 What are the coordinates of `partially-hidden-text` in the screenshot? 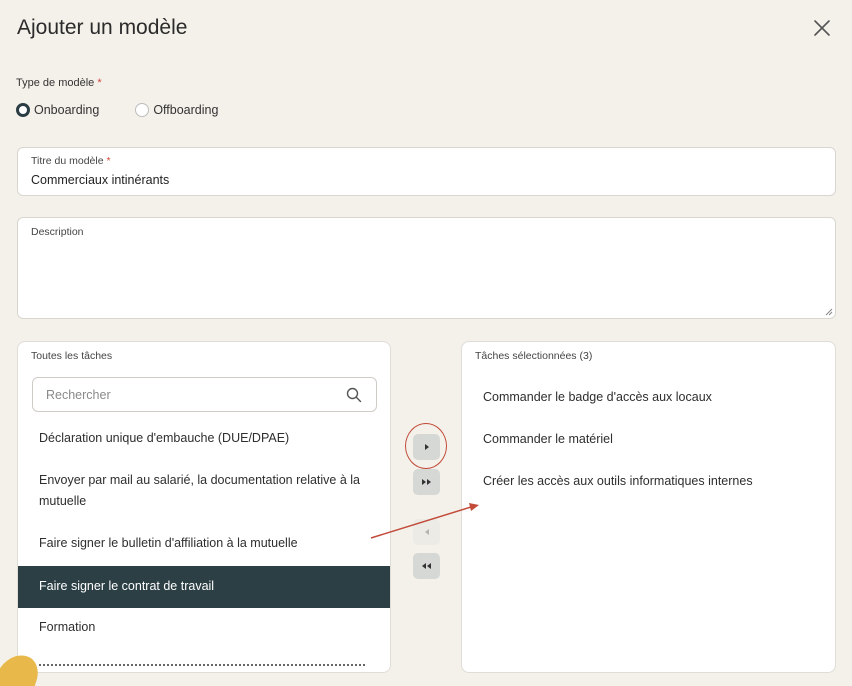 It's located at (202, 666).